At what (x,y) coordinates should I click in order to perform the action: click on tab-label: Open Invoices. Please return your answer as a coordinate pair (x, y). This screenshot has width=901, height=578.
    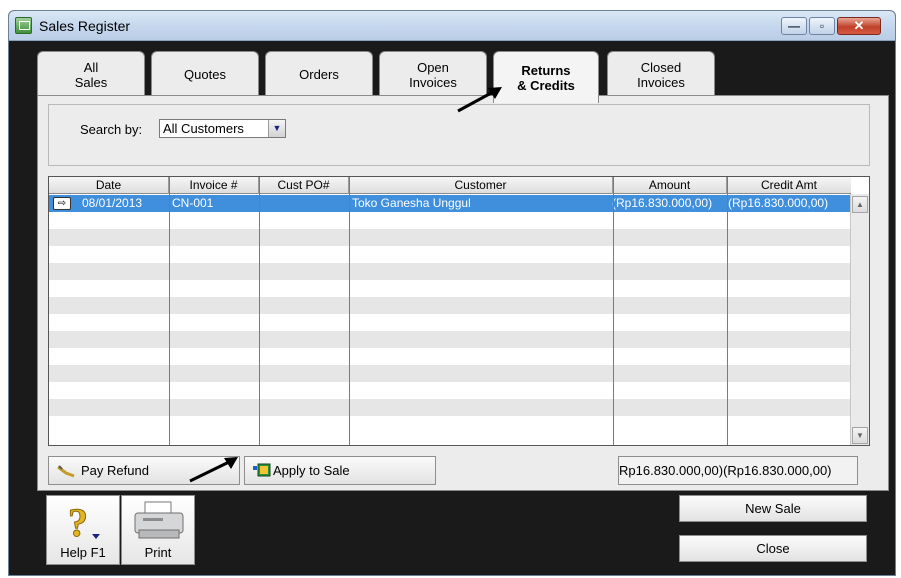
    Looking at the image, I should click on (433, 74).